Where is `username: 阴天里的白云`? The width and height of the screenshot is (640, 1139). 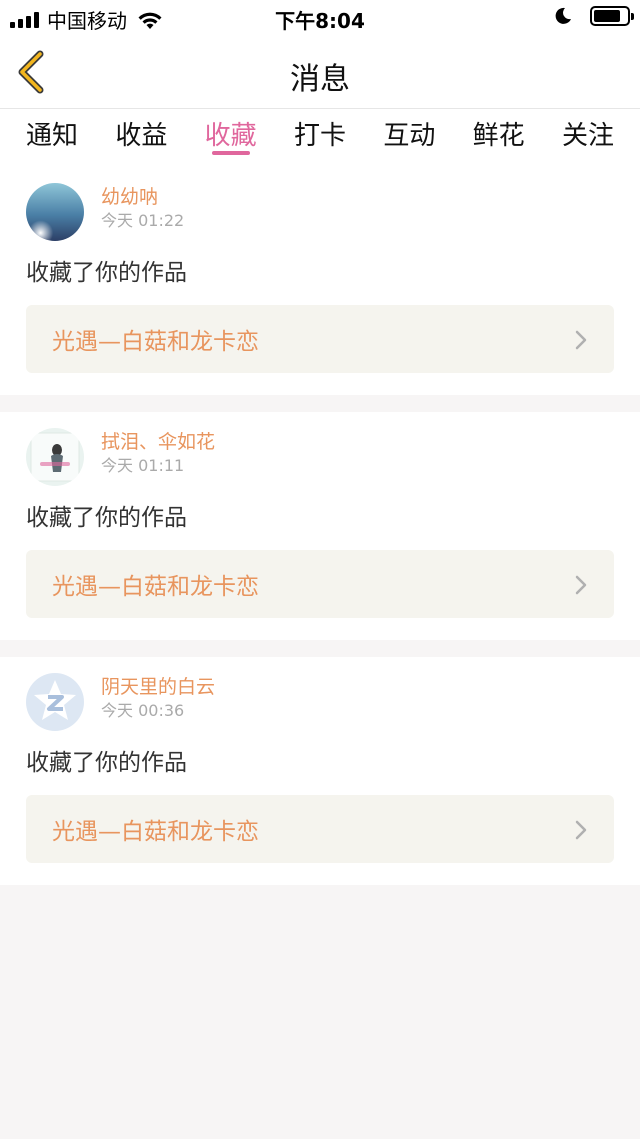
username: 阴天里的白云 is located at coordinates (158, 687).